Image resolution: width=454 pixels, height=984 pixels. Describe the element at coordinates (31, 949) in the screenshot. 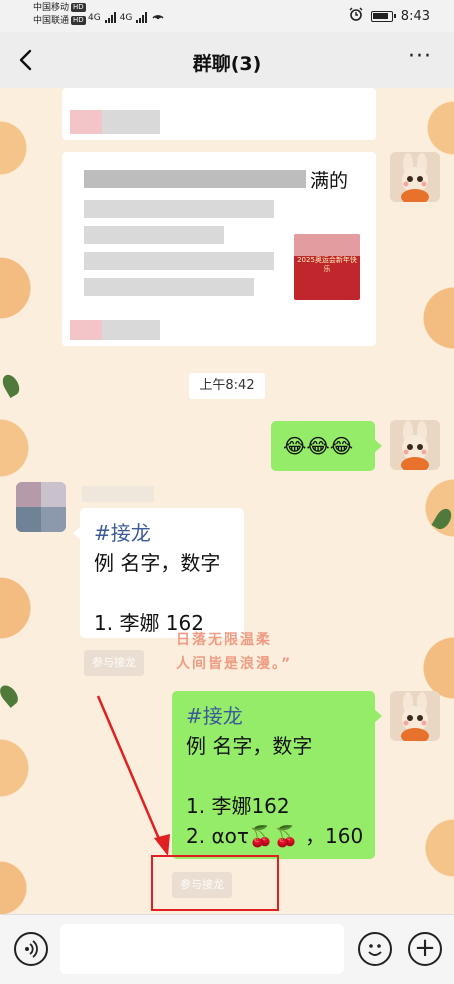

I see `voice-icon` at that location.